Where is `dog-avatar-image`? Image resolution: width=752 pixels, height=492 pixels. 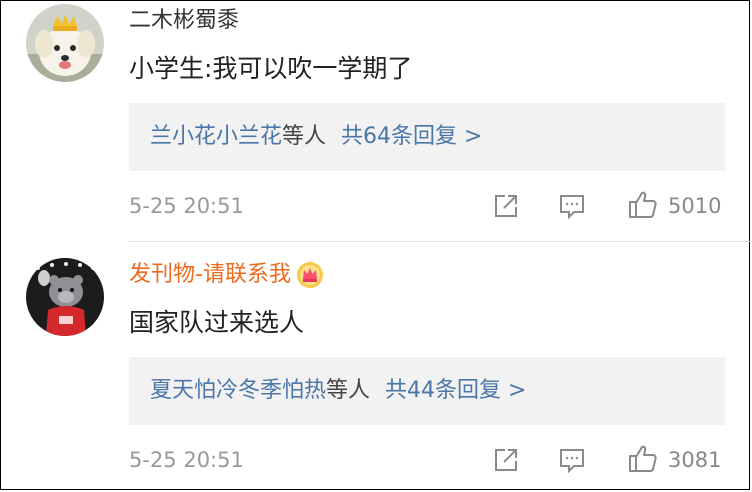 dog-avatar-image is located at coordinates (65, 43).